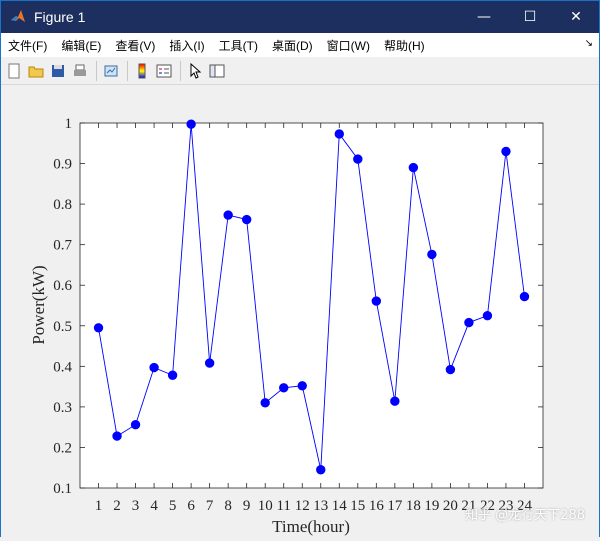  Describe the element at coordinates (18, 17) in the screenshot. I see `matlab-logo-icon` at that location.